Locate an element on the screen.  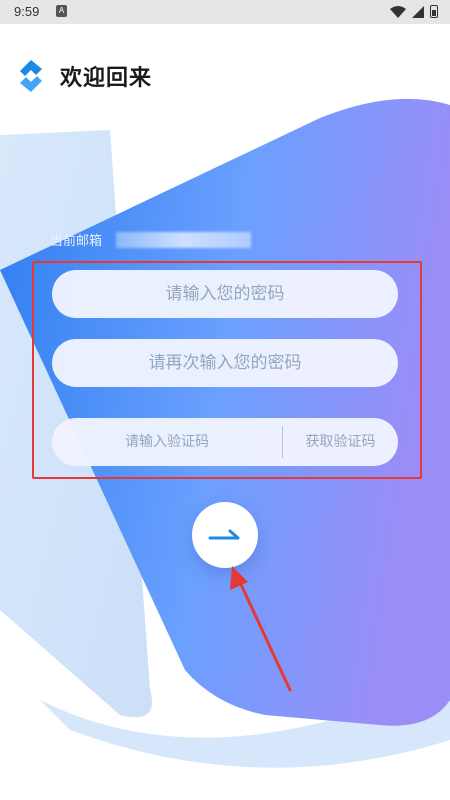
current-email-row: 当前邮箱 is located at coordinates (151, 239).